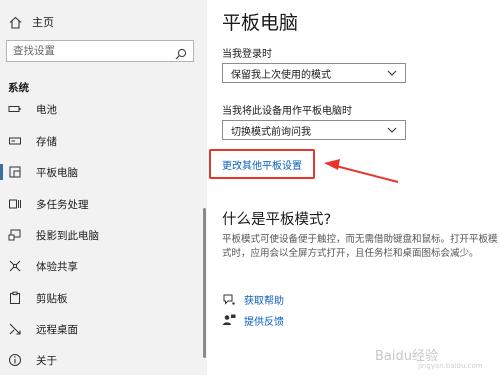 The height and width of the screenshot is (375, 500). What do you see at coordinates (181, 54) in the screenshot?
I see `search-icon` at bounding box center [181, 54].